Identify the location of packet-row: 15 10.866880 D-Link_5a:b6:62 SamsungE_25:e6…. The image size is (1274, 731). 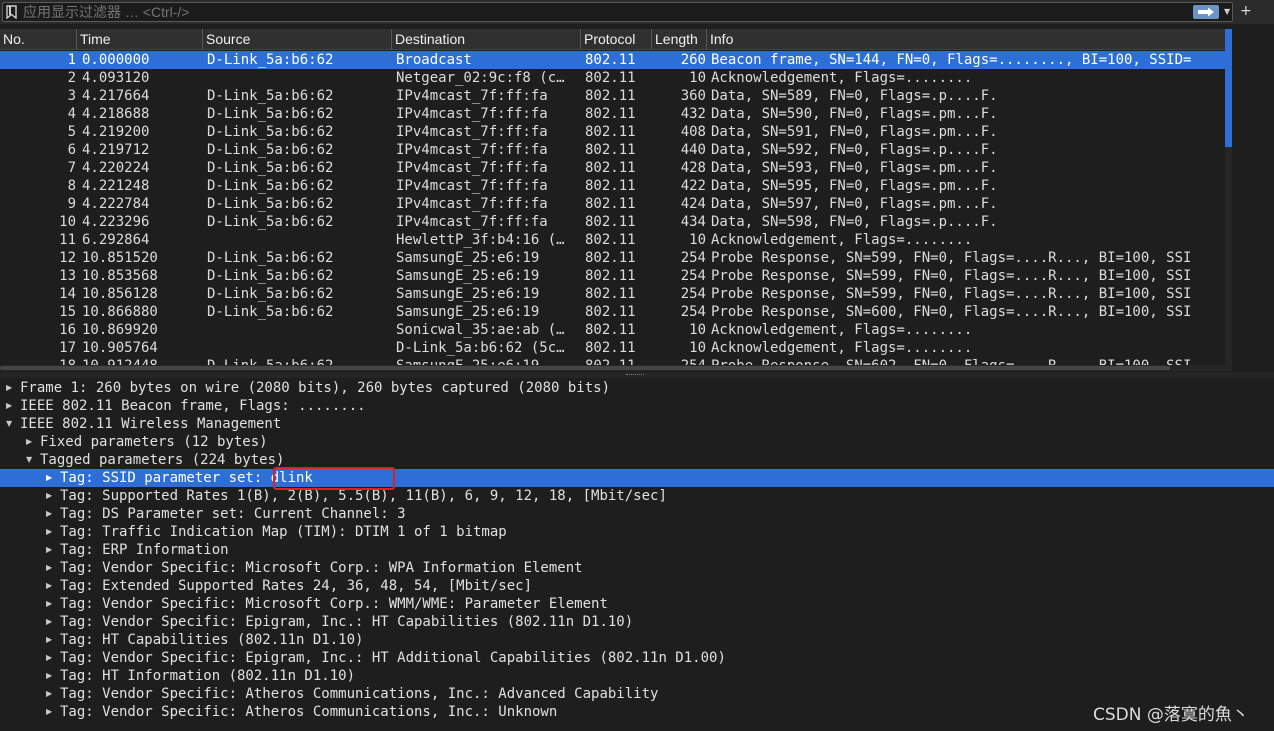
(616, 312).